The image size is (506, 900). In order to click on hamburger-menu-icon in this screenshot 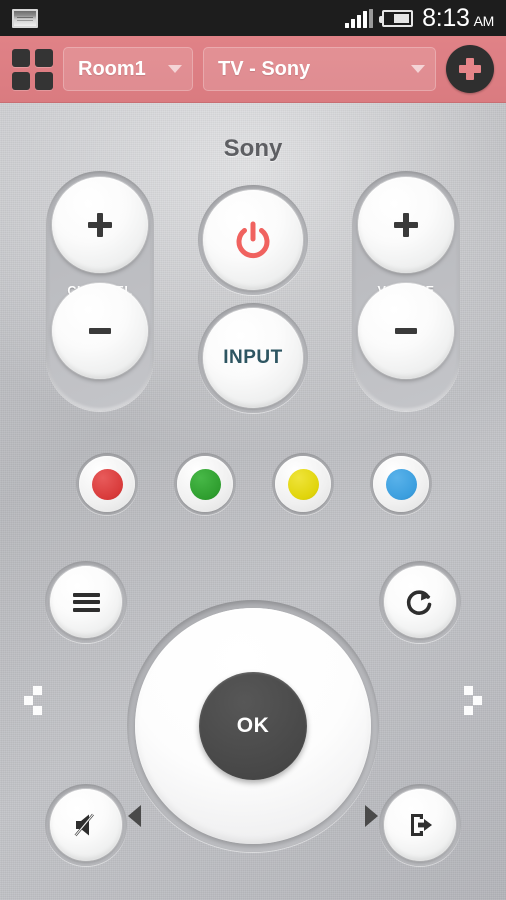, I will do `click(86, 602)`.